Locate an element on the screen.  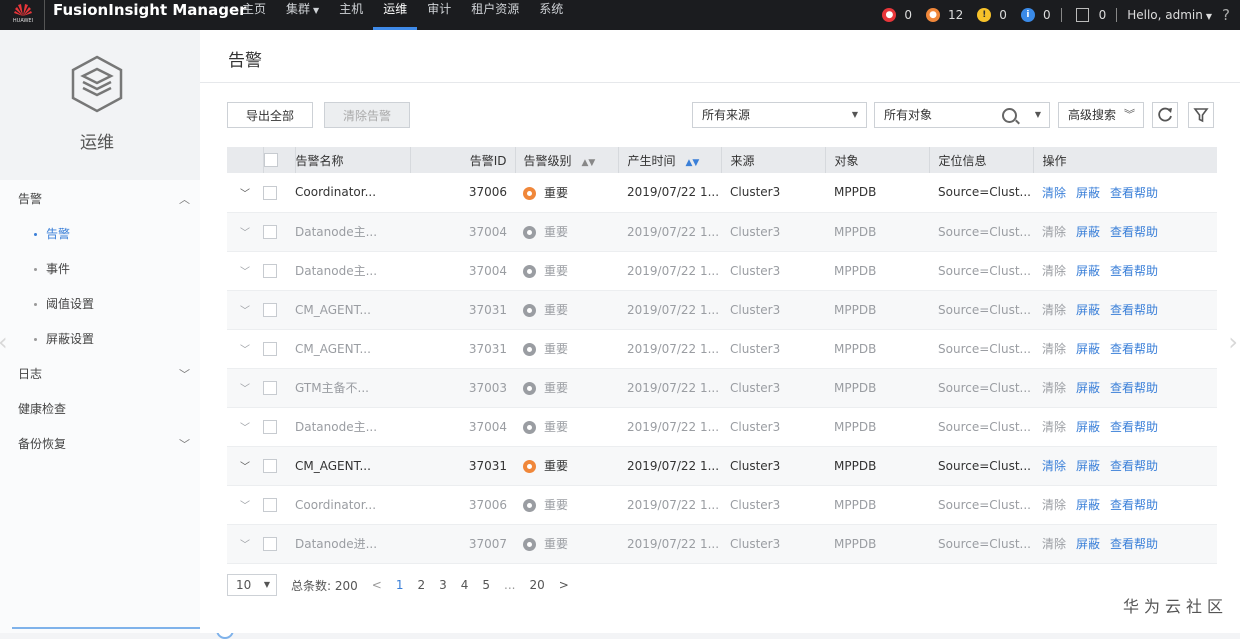
header-select-all is located at coordinates (279, 160).